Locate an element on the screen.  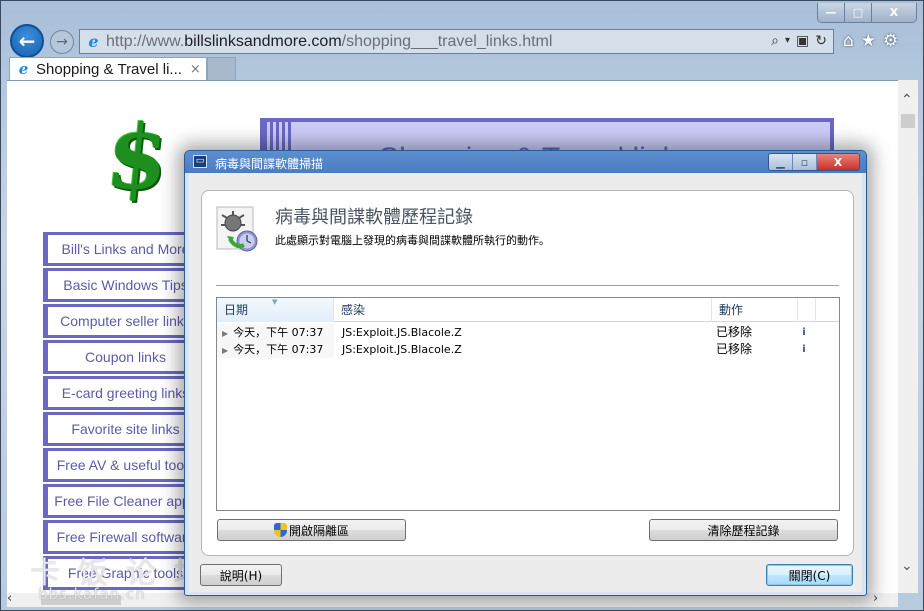
dollar-logo: $ is located at coordinates (137, 157).